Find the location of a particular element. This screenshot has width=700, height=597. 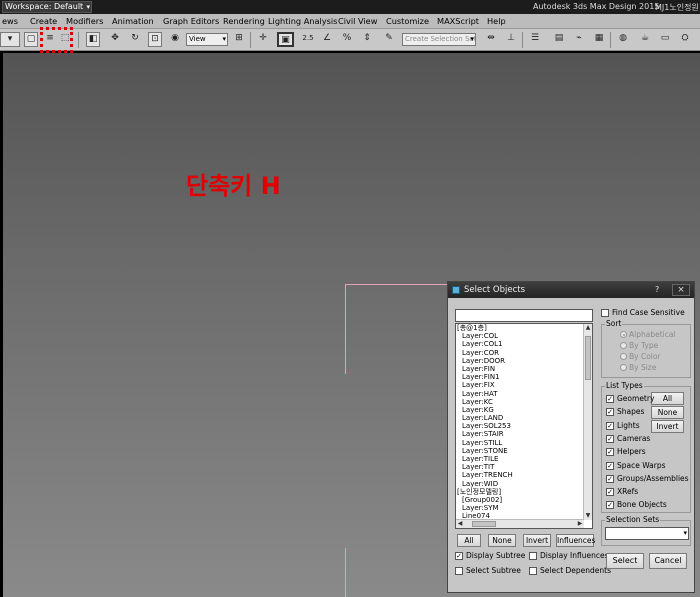

list-item: Layer:FIN is located at coordinates (520, 369).